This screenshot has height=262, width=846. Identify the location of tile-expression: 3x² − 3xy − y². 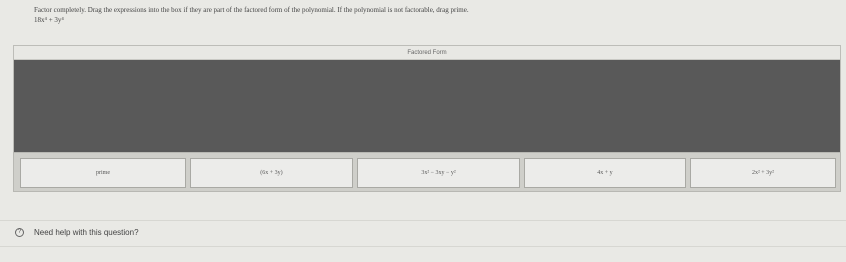
(438, 173).